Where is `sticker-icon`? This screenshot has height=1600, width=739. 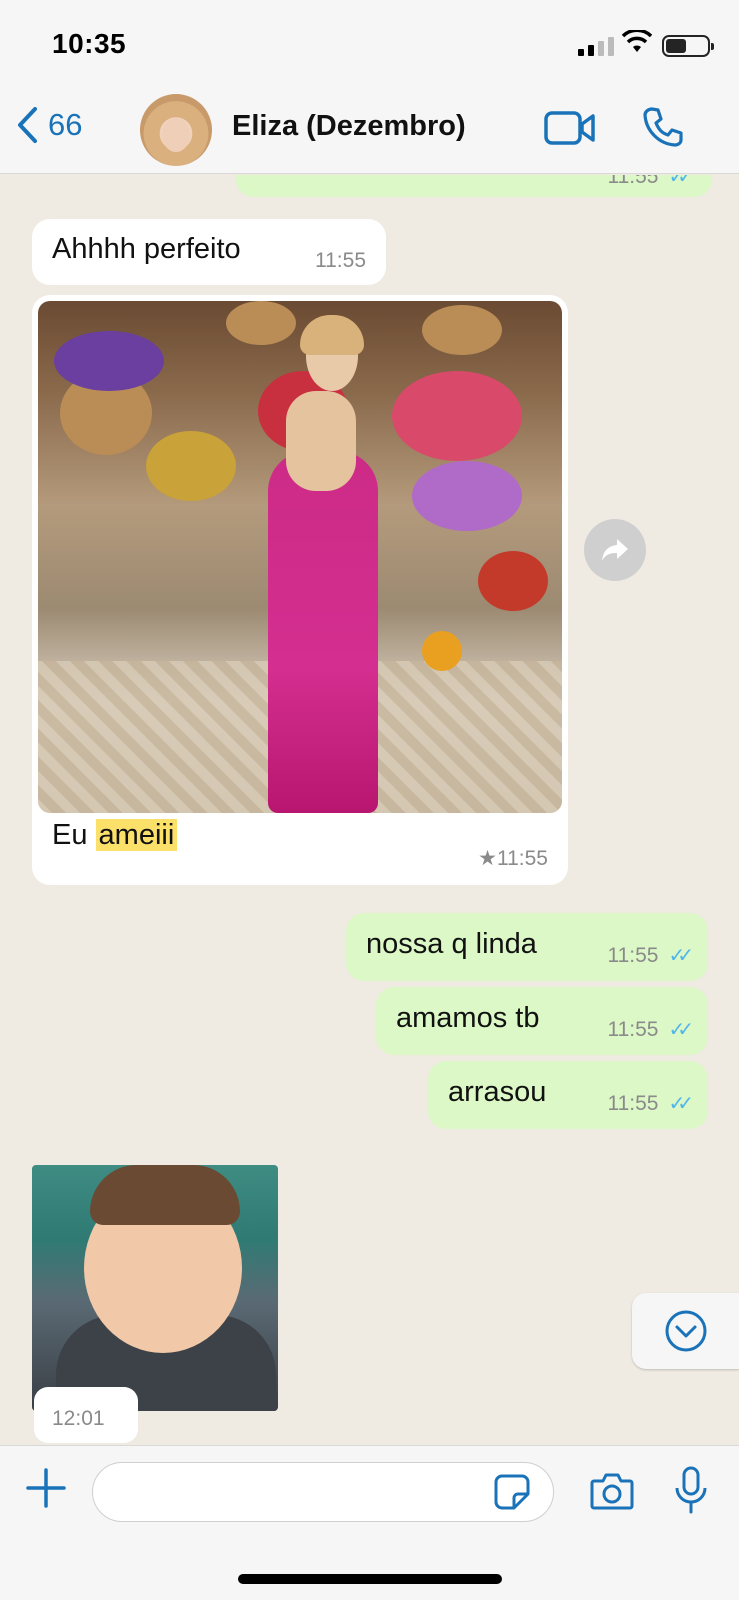 sticker-icon is located at coordinates (512, 1492).